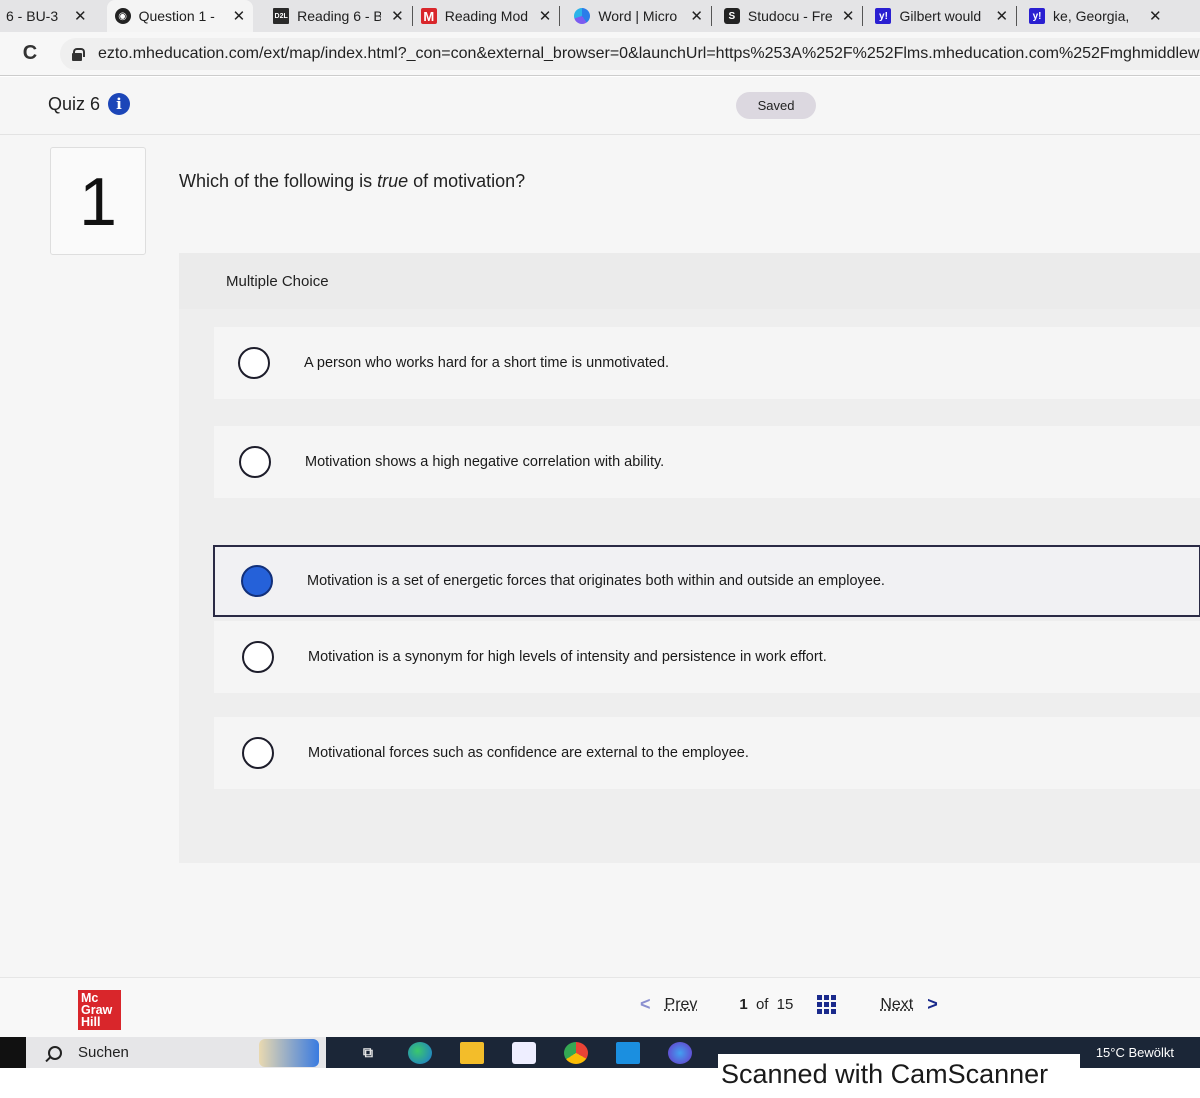 The image size is (1200, 1098). What do you see at coordinates (55, 1052) in the screenshot?
I see `search-icon` at bounding box center [55, 1052].